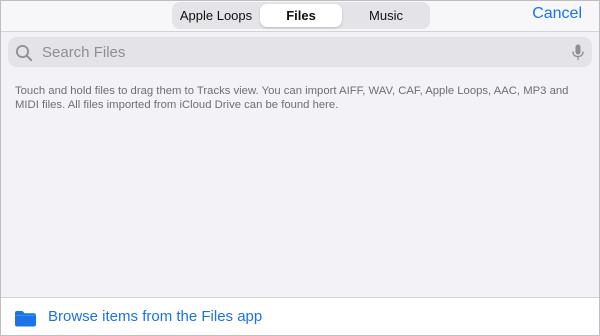 The image size is (600, 336). What do you see at coordinates (155, 316) in the screenshot?
I see `browse-label: Browse items from the Files app` at bounding box center [155, 316].